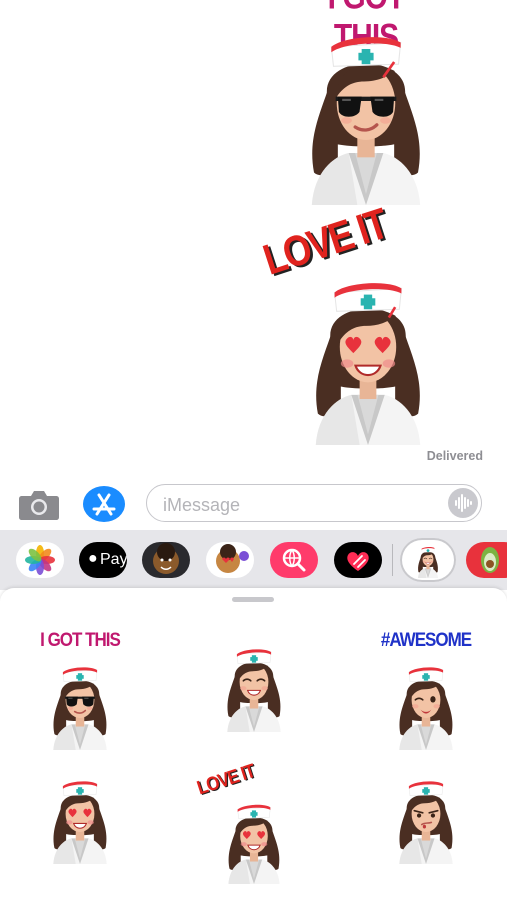 The image size is (507, 900). Describe the element at coordinates (254, 684) in the screenshot. I see `nurse-smile-image` at that location.